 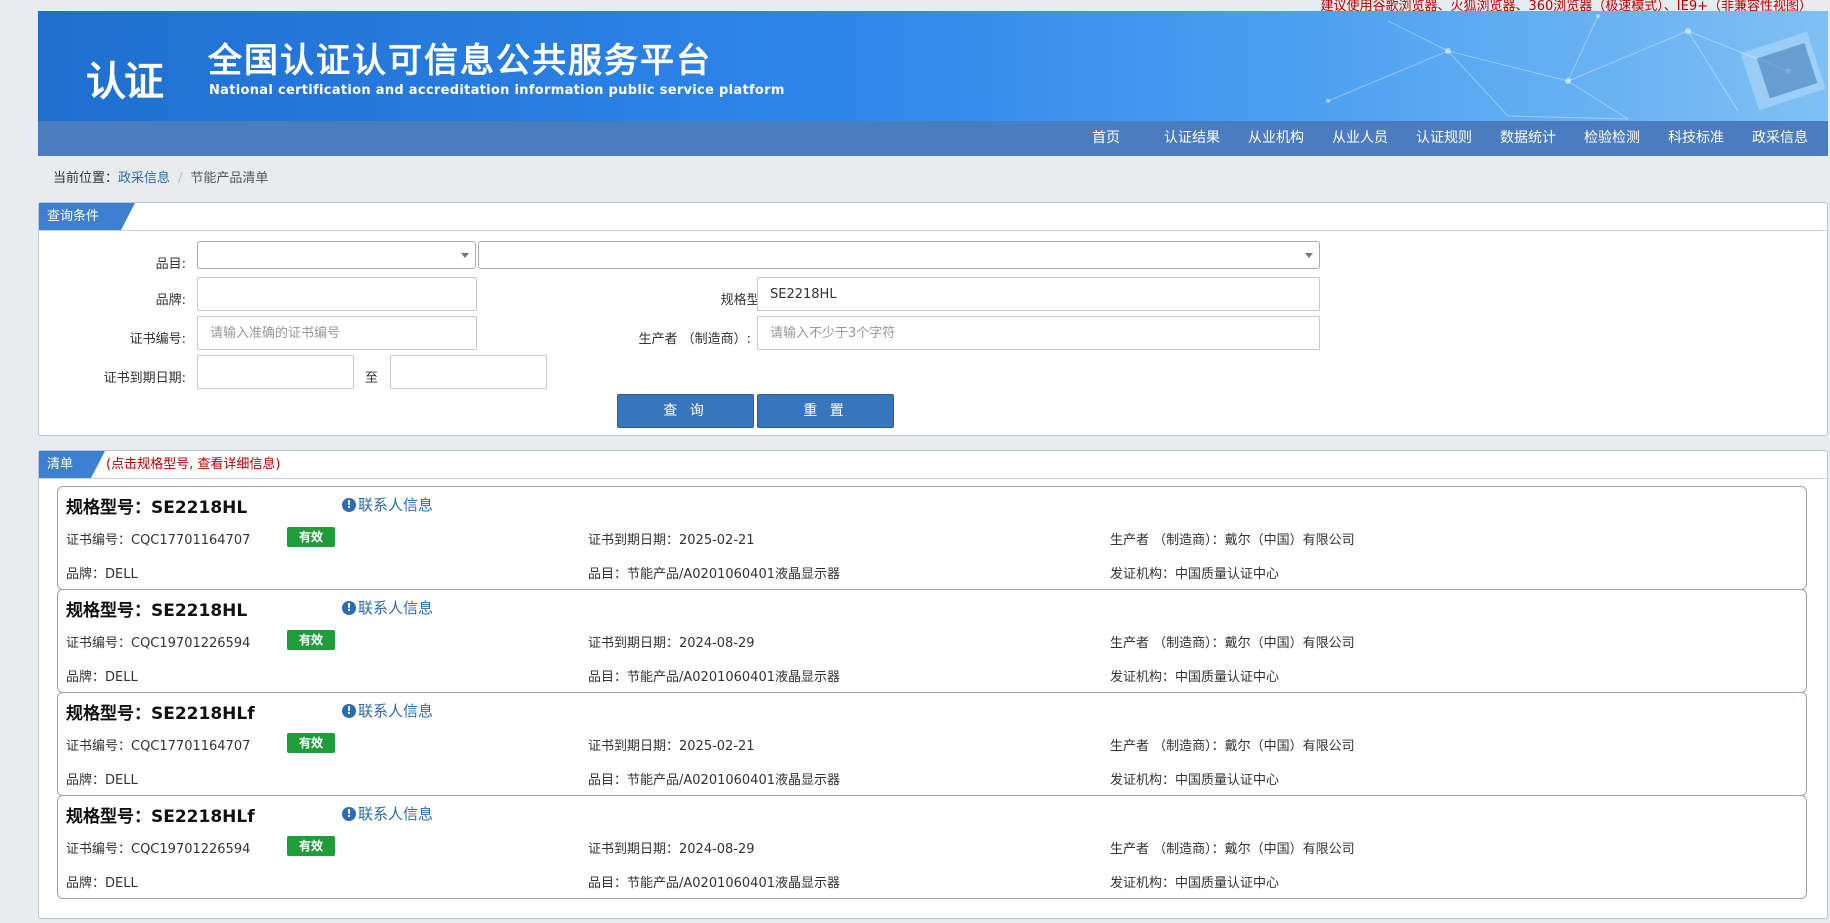 I want to click on brand-input, so click(x=337, y=294).